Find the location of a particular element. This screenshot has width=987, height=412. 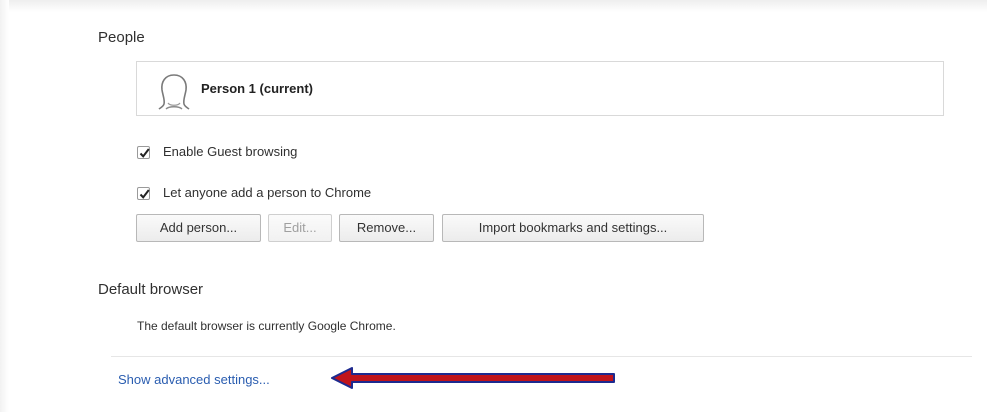

section-divider is located at coordinates (541, 356).